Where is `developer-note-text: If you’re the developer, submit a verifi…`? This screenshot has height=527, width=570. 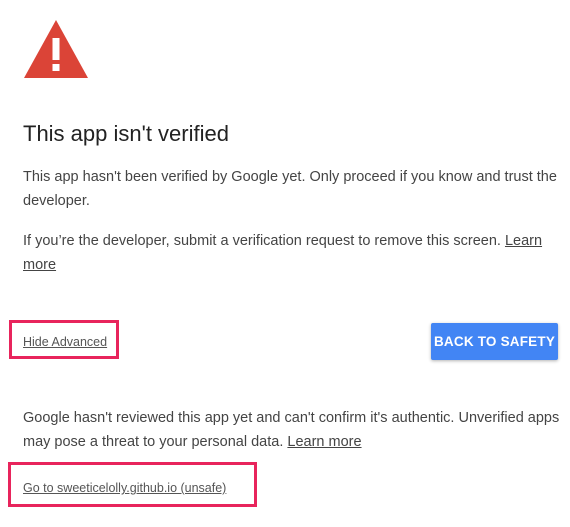 developer-note-text: If you’re the developer, submit a verifi… is located at coordinates (264, 241).